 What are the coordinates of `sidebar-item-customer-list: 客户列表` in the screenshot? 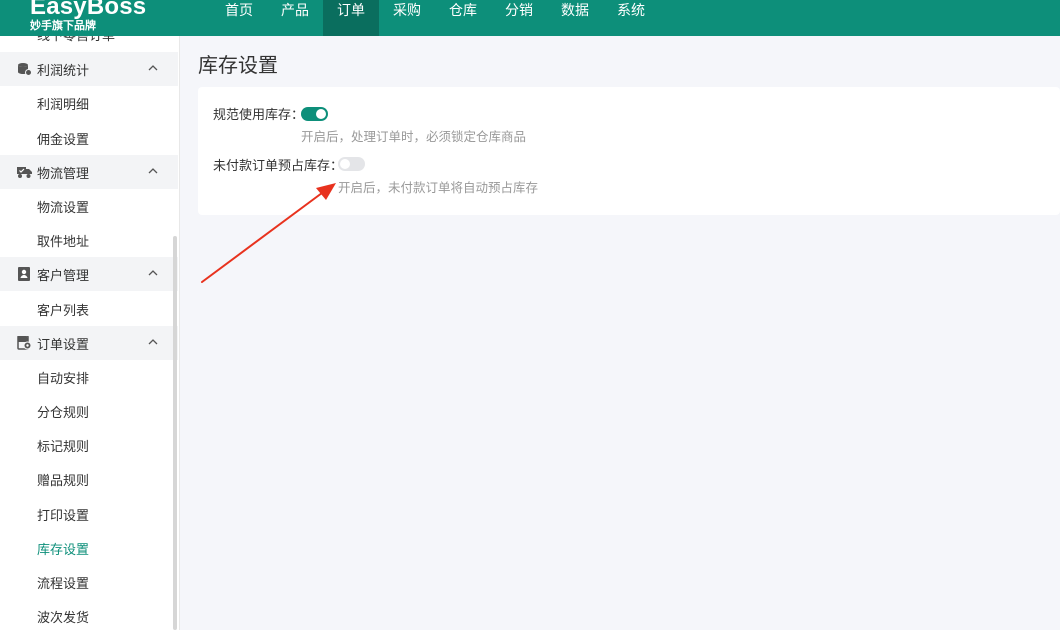 It's located at (63, 309).